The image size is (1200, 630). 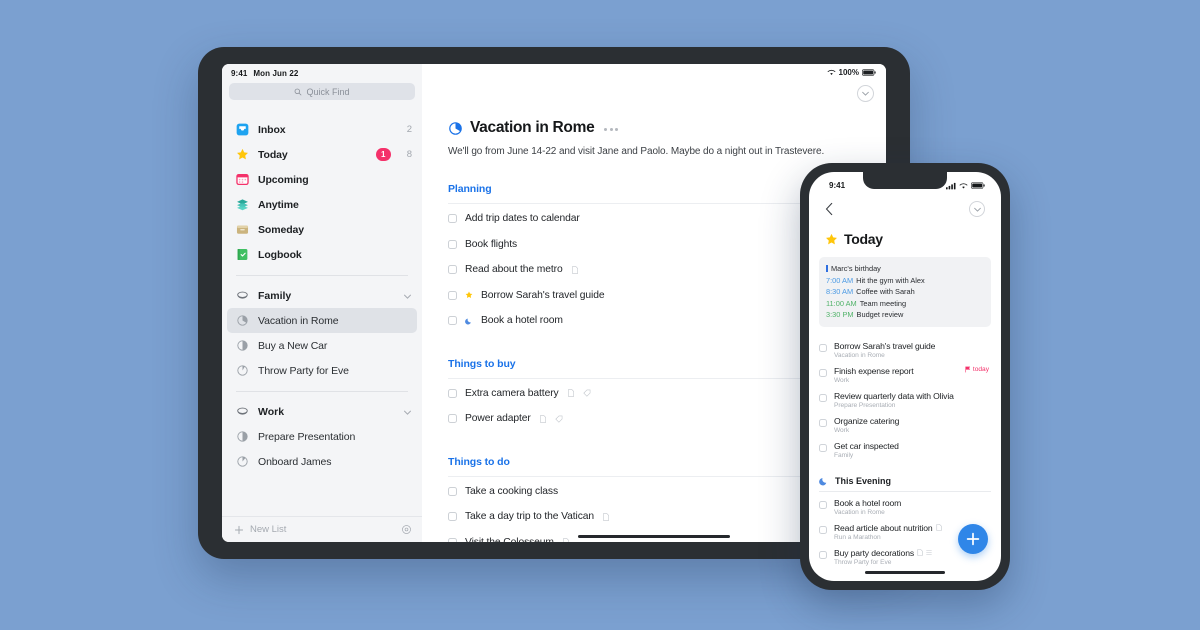 What do you see at coordinates (278, 204) in the screenshot?
I see `sidebar-item-label: Anytime` at bounding box center [278, 204].